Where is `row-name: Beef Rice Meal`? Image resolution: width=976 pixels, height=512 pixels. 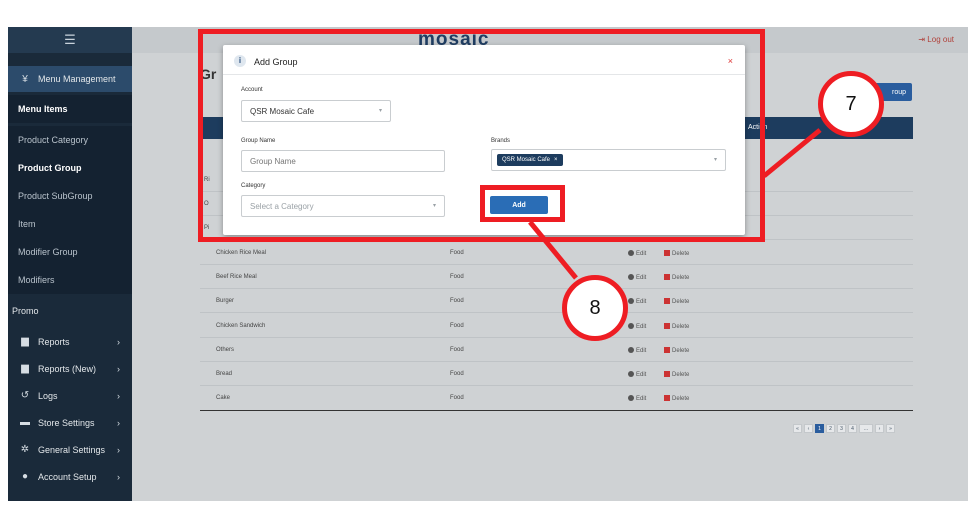
row-name: Beef Rice Meal is located at coordinates (236, 277).